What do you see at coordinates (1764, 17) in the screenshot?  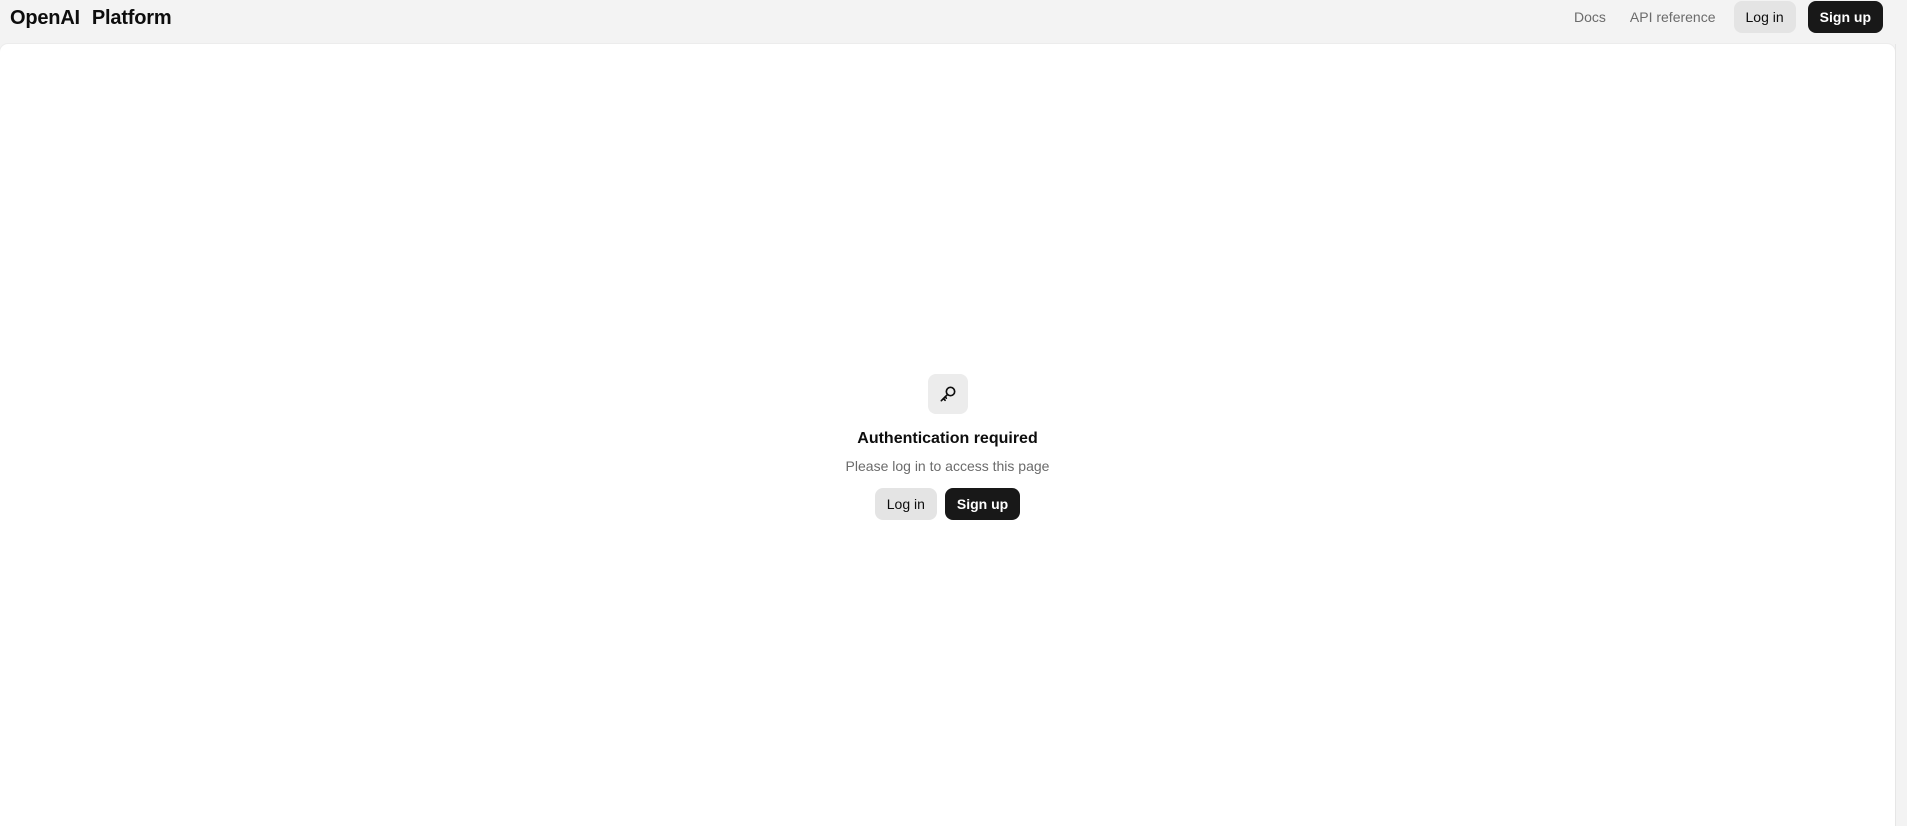 I see `header-login-button: Log in` at bounding box center [1764, 17].